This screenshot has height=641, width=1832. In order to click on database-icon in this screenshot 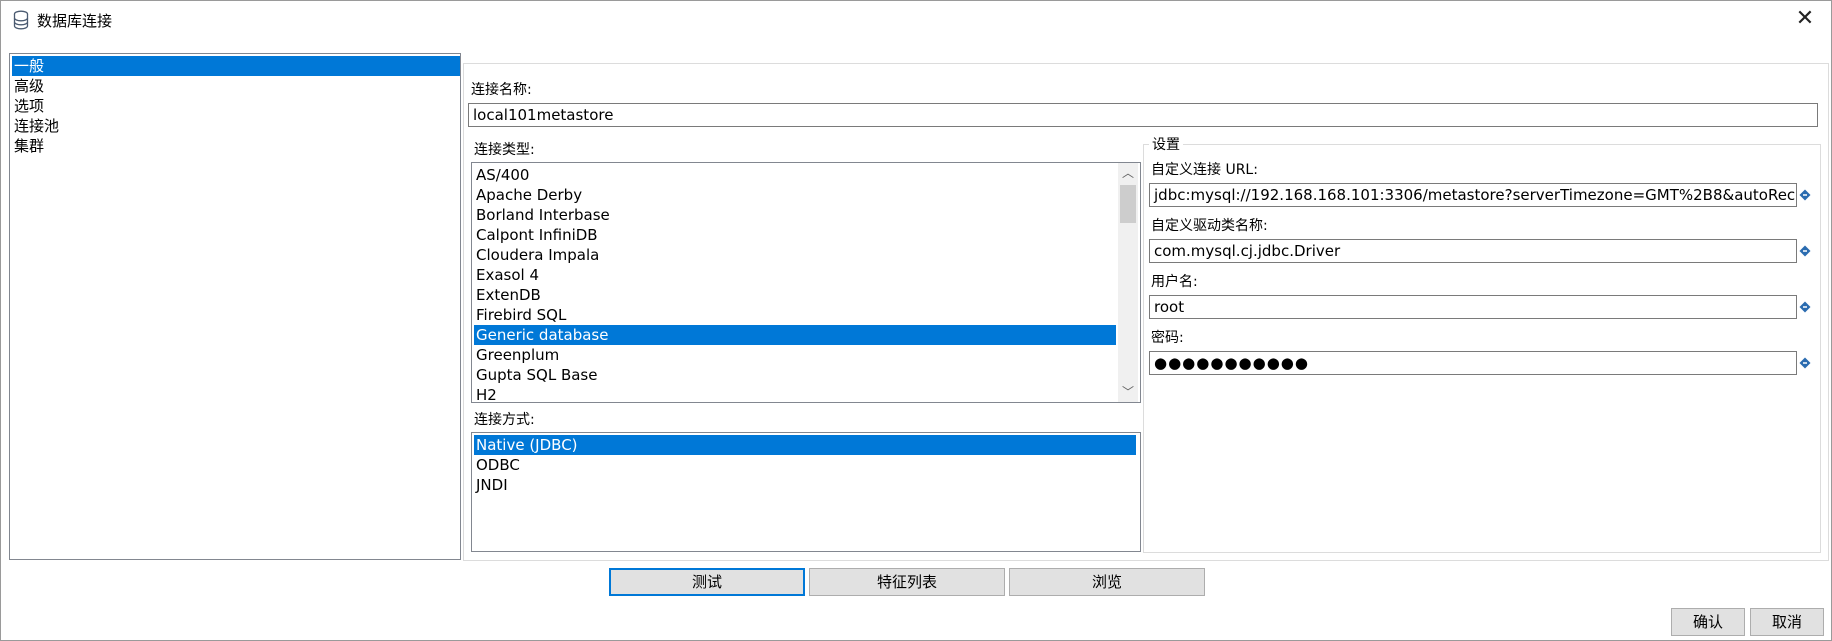, I will do `click(21, 20)`.